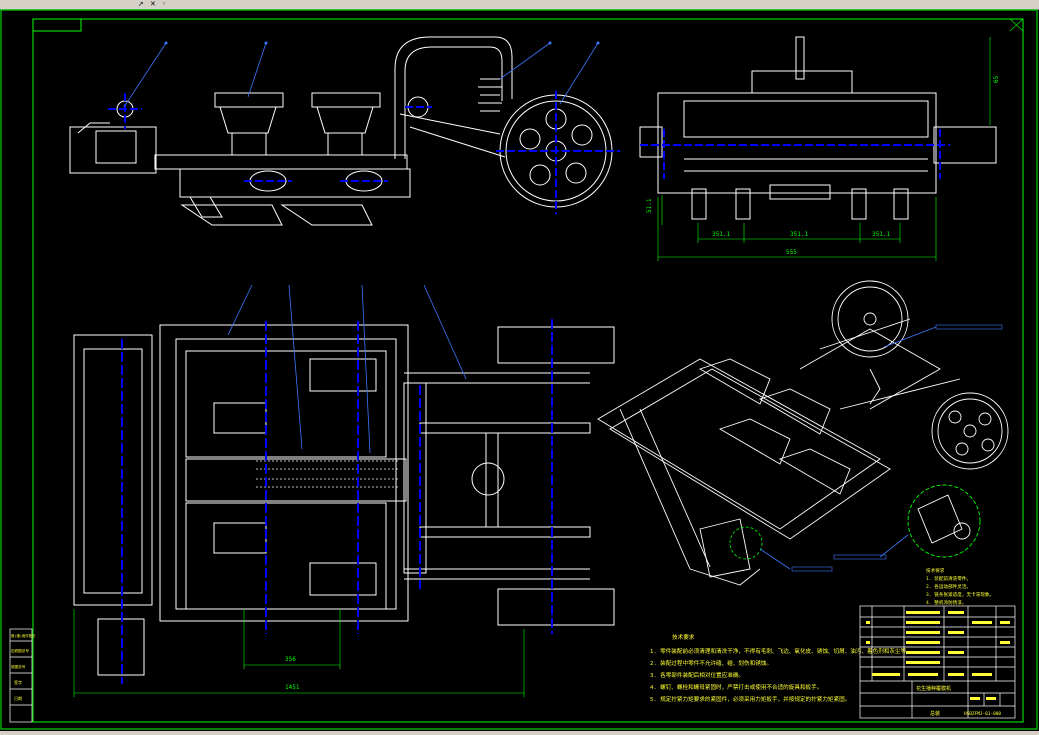 Image resolution: width=1039 pixels, height=735 pixels. Describe the element at coordinates (361, 75) in the screenshot. I see `front-elevation-leaders` at that location.